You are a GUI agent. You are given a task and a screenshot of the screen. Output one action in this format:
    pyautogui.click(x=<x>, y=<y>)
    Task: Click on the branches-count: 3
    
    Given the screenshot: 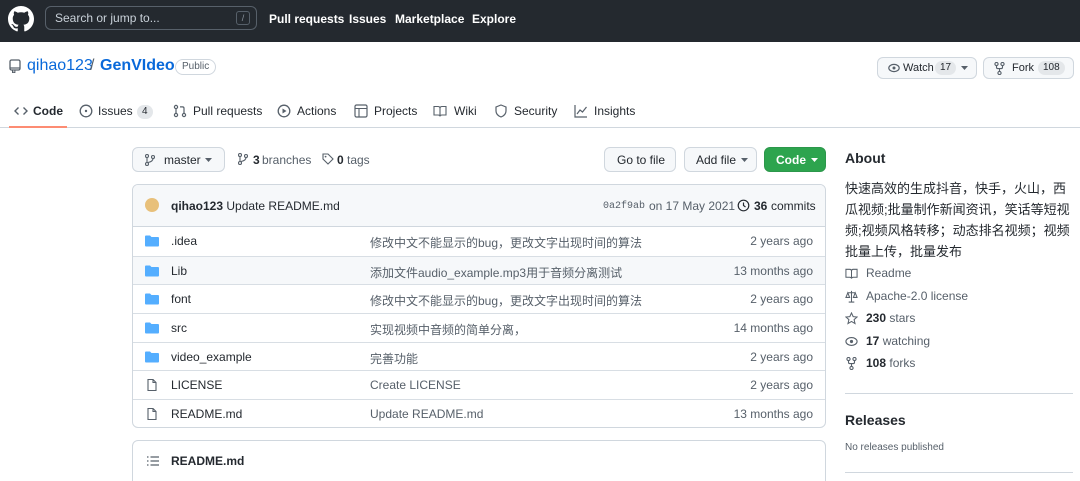 What is the action you would take?
    pyautogui.click(x=256, y=160)
    